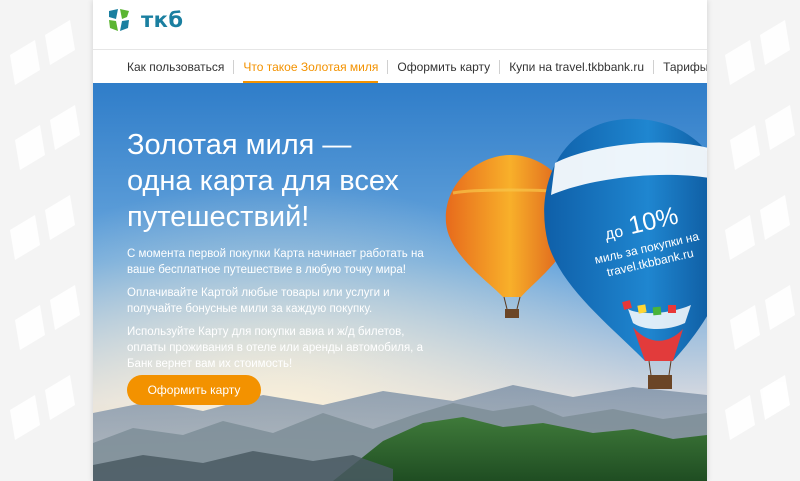 This screenshot has width=800, height=481. What do you see at coordinates (310, 67) in the screenshot?
I see `nav-item-what-is-golden-mile: Что такое Золотая миля` at bounding box center [310, 67].